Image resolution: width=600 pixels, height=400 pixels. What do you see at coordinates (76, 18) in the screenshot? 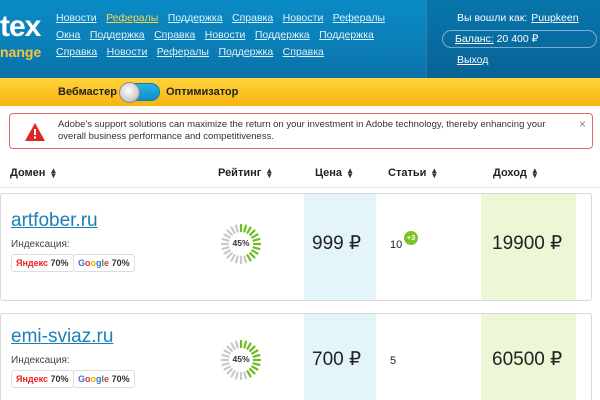
I see `nav-link-0: Новости` at bounding box center [76, 18].